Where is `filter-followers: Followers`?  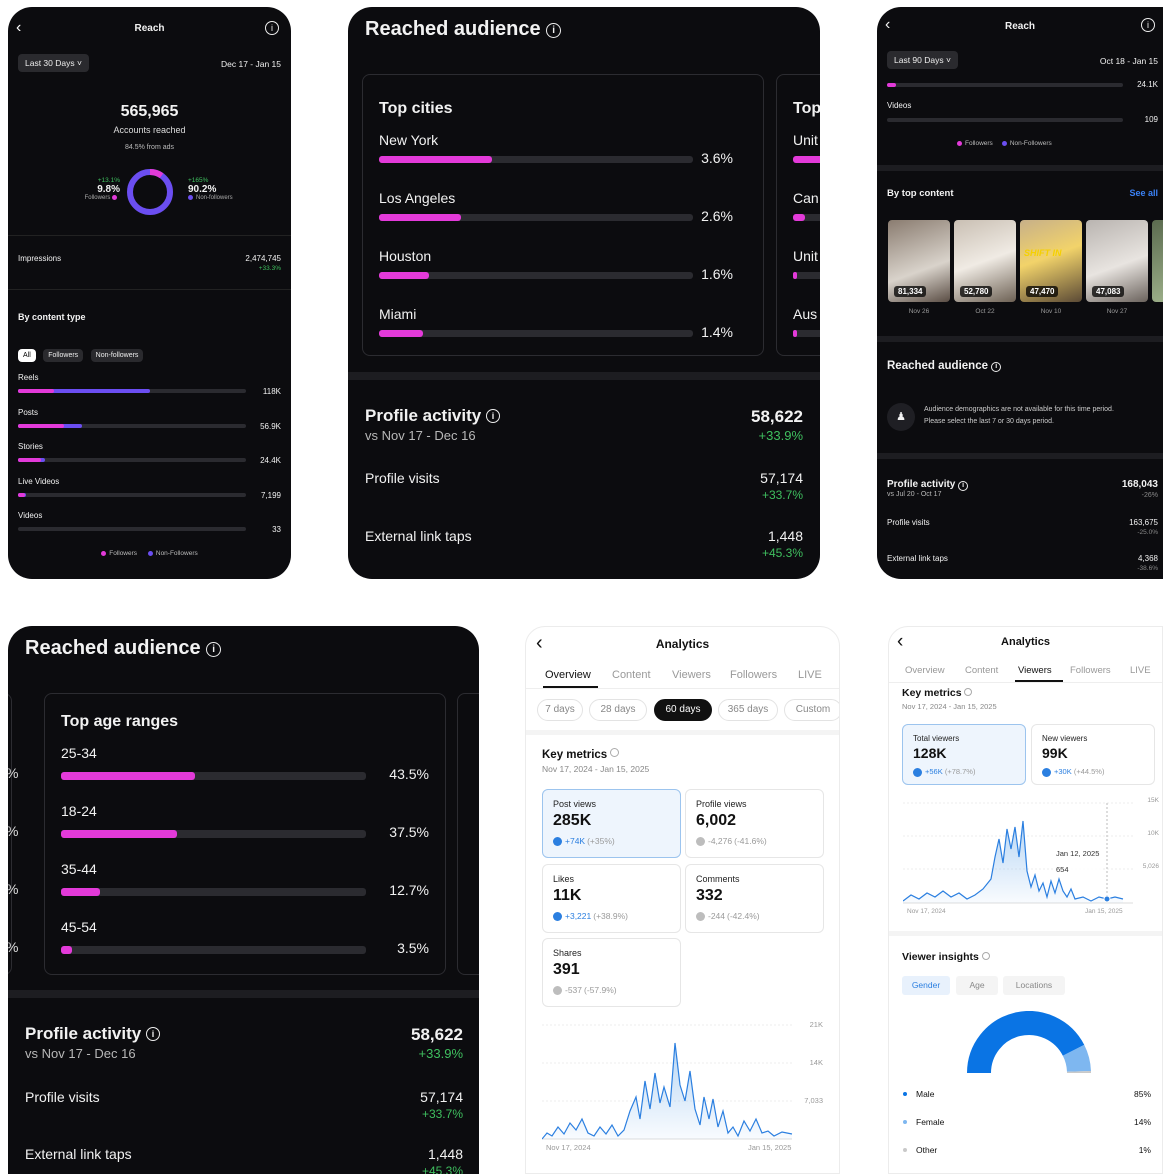 filter-followers: Followers is located at coordinates (63, 355).